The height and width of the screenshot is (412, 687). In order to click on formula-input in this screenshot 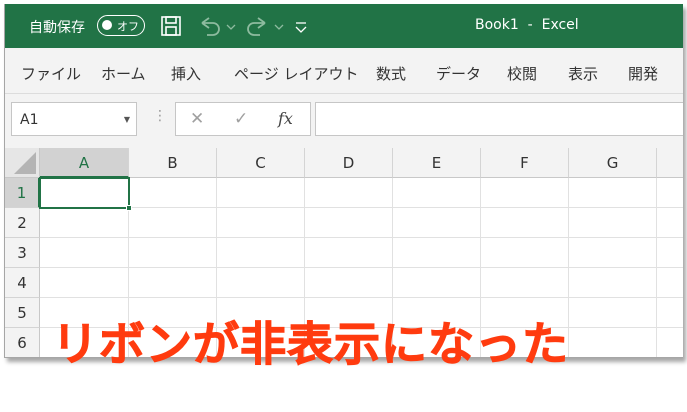, I will do `click(499, 119)`.